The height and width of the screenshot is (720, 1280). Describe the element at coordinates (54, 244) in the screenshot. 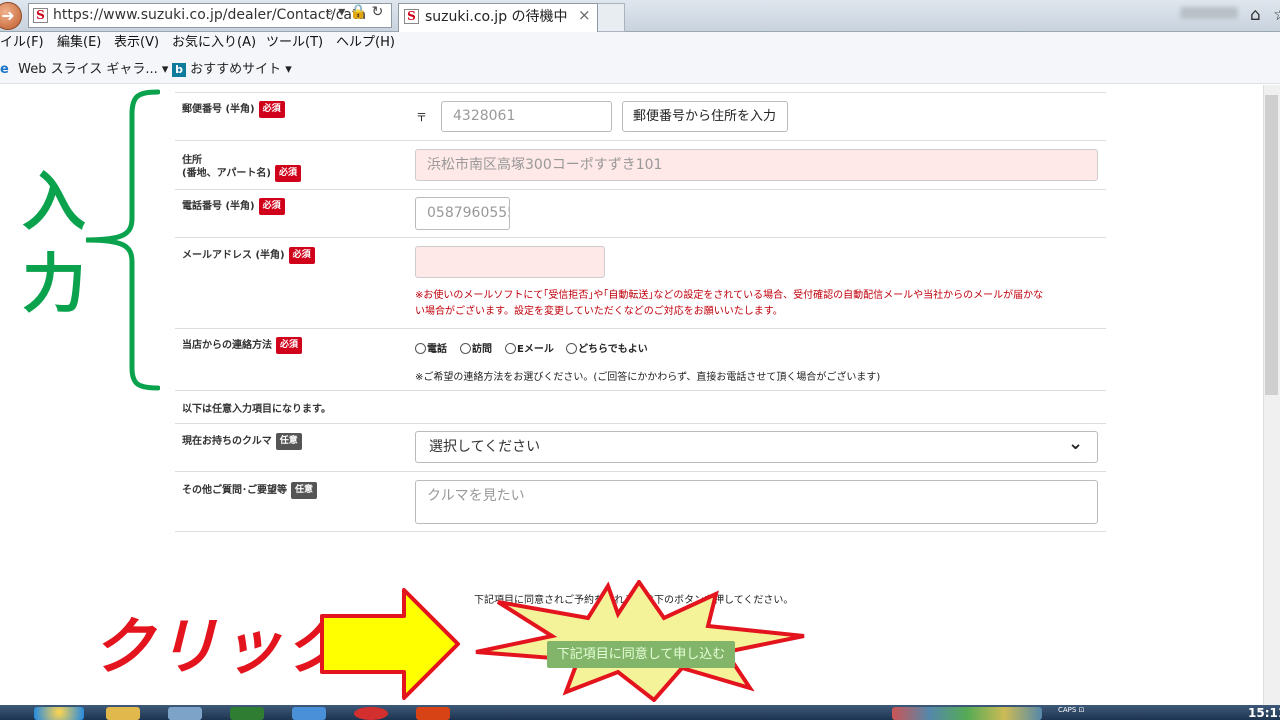

I see `input-annotation: 入力` at that location.